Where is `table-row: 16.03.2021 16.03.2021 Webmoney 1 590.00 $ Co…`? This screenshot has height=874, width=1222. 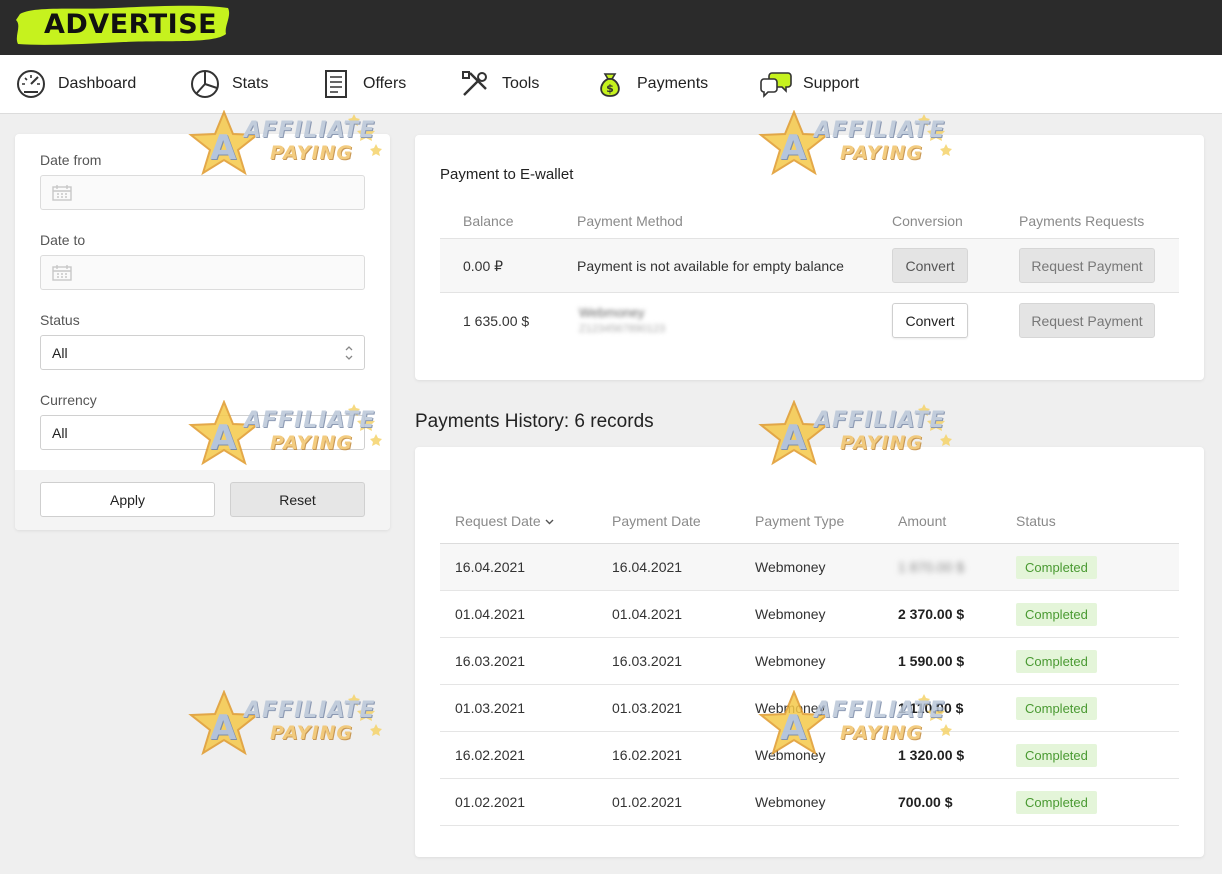
table-row: 16.03.2021 16.03.2021 Webmoney 1 590.00 $ Co… is located at coordinates (809, 661).